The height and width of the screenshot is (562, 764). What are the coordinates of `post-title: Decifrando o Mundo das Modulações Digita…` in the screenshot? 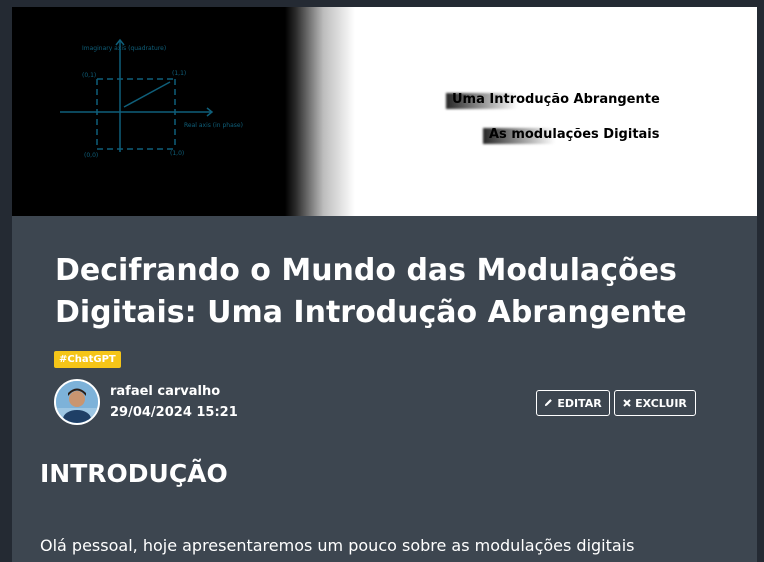 It's located at (371, 291).